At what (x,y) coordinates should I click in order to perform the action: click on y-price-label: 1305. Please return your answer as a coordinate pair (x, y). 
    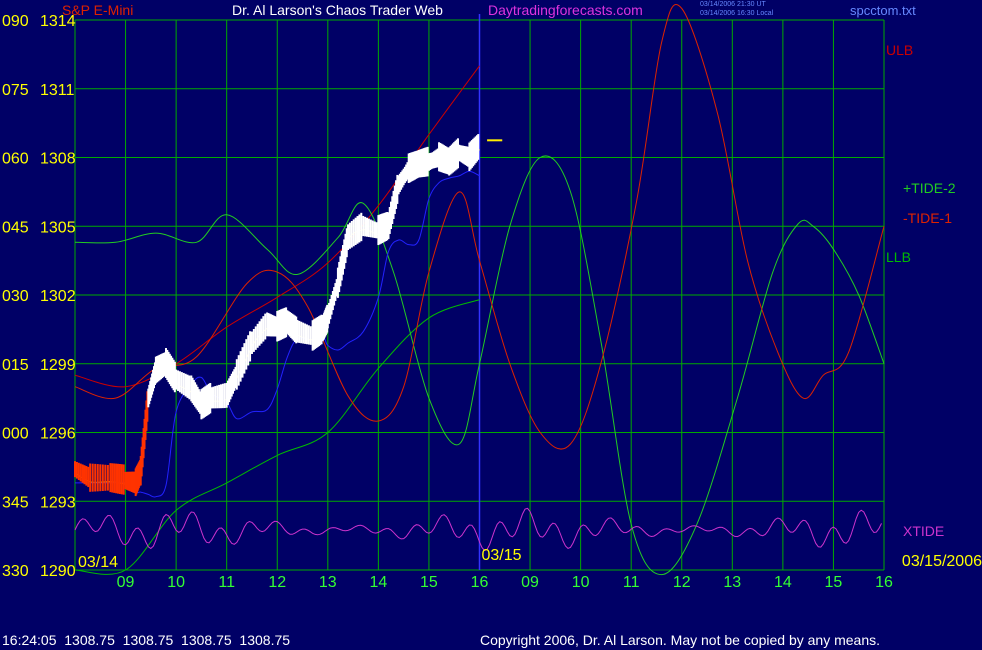
    Looking at the image, I should click on (58, 227).